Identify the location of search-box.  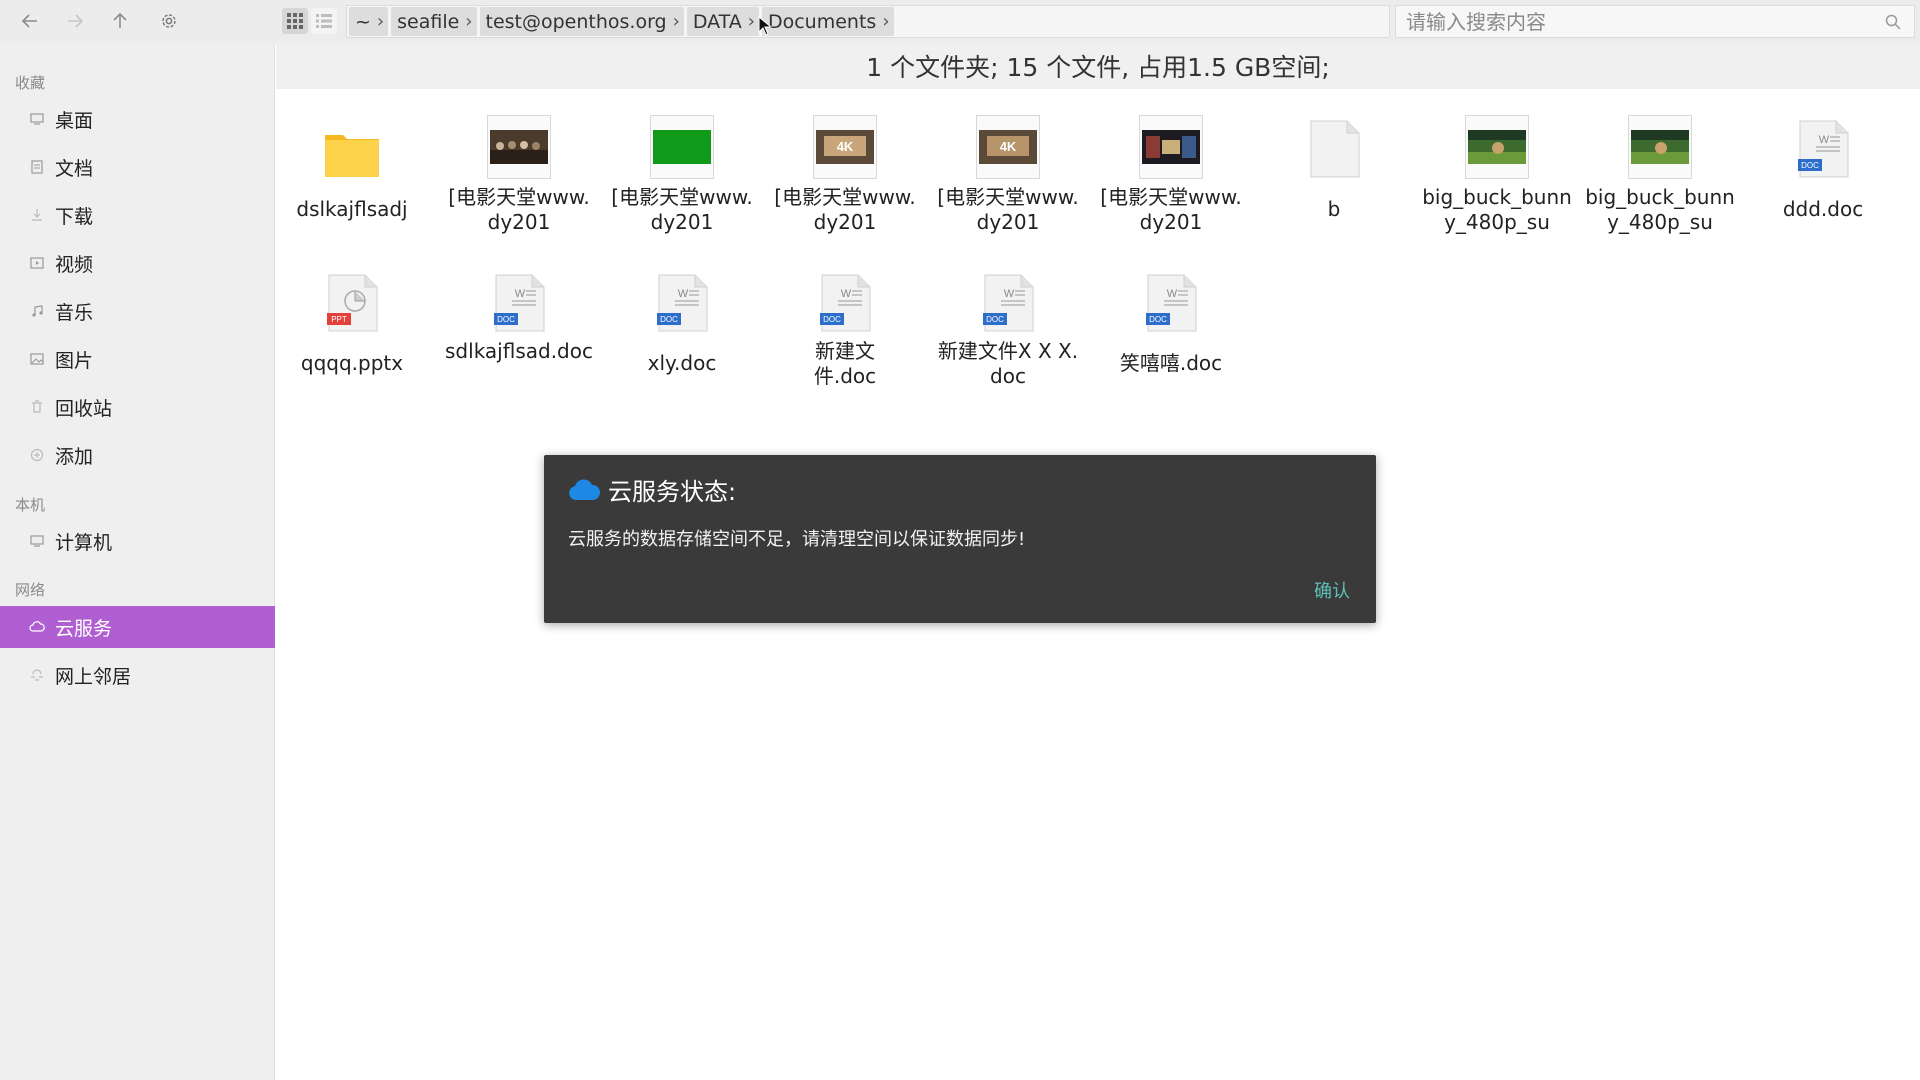
(1655, 21).